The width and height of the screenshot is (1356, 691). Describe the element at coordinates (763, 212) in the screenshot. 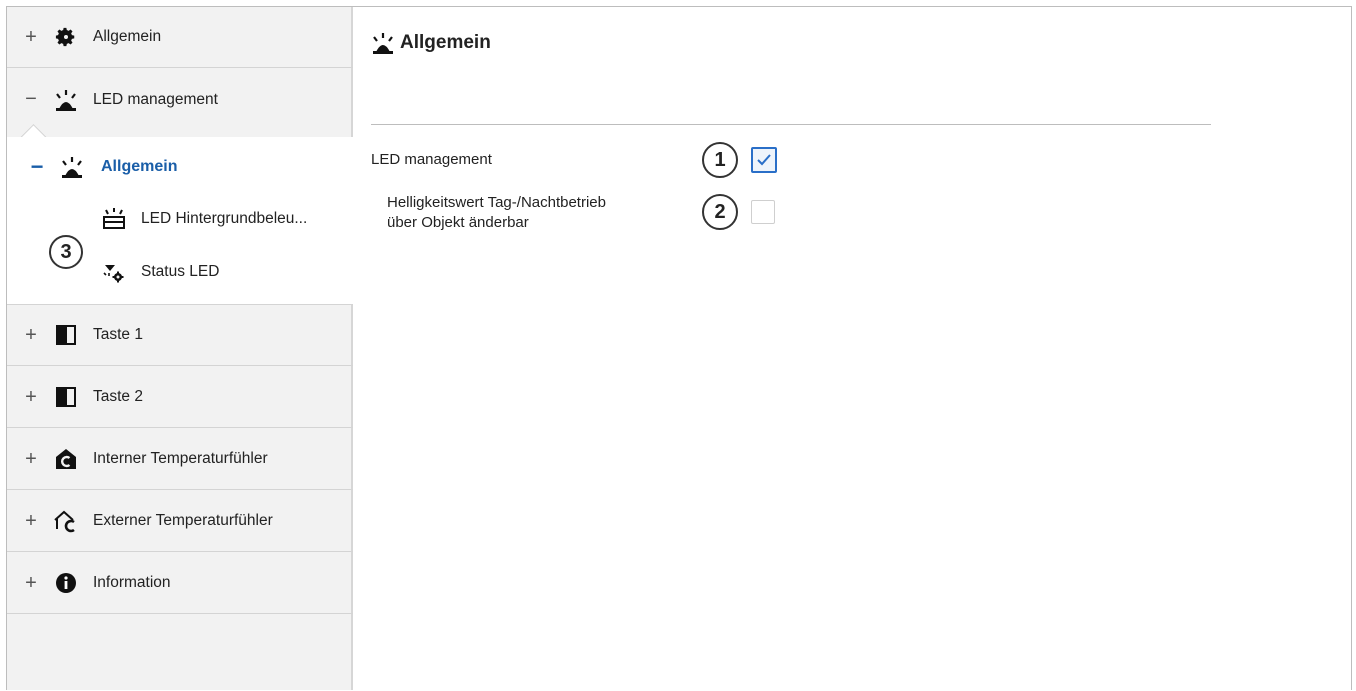

I see `helligkeitswert-checkbox` at that location.